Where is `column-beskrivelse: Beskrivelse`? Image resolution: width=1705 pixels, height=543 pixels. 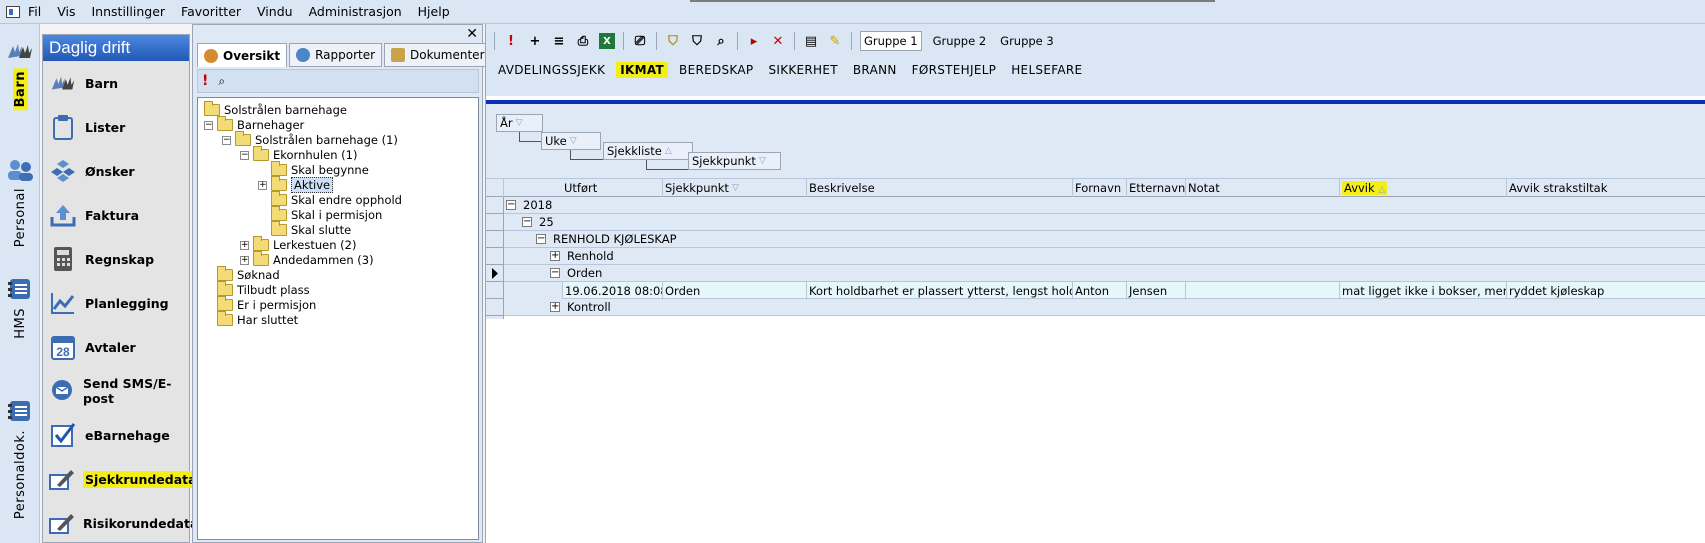 column-beskrivelse: Beskrivelse is located at coordinates (940, 188).